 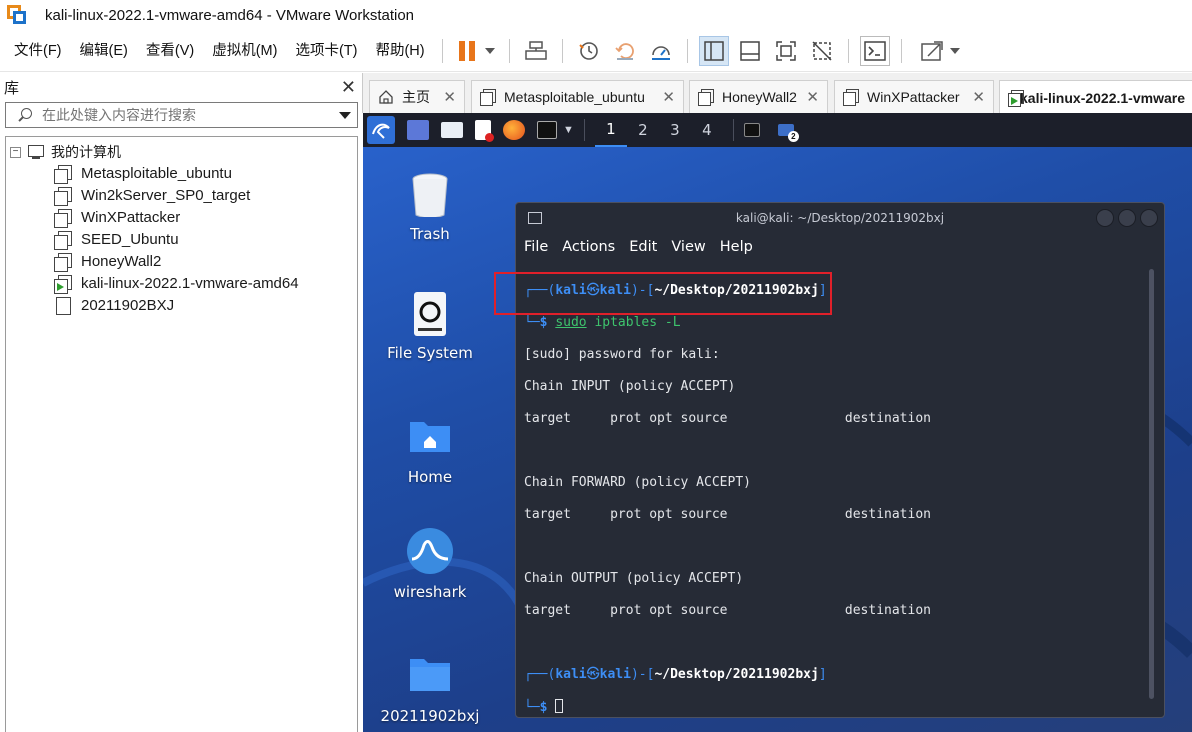 What do you see at coordinates (1095, 97) in the screenshot?
I see `tab-kali-linux: kali-linux-2022.1-vmware` at bounding box center [1095, 97].